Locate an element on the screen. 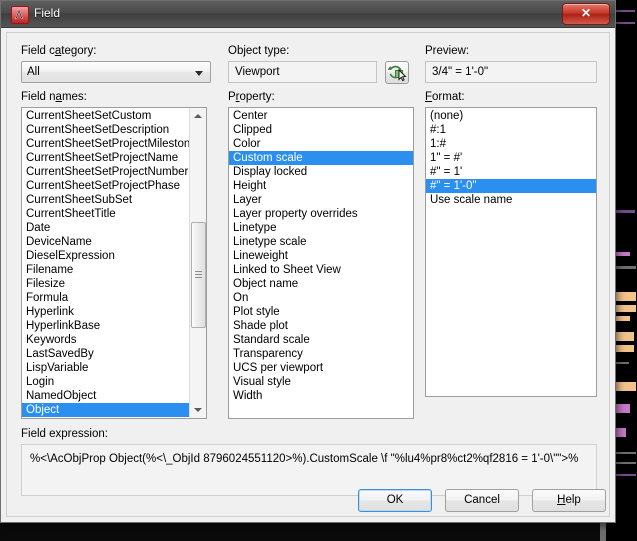  scrollbar-grip-icon is located at coordinates (198, 275).